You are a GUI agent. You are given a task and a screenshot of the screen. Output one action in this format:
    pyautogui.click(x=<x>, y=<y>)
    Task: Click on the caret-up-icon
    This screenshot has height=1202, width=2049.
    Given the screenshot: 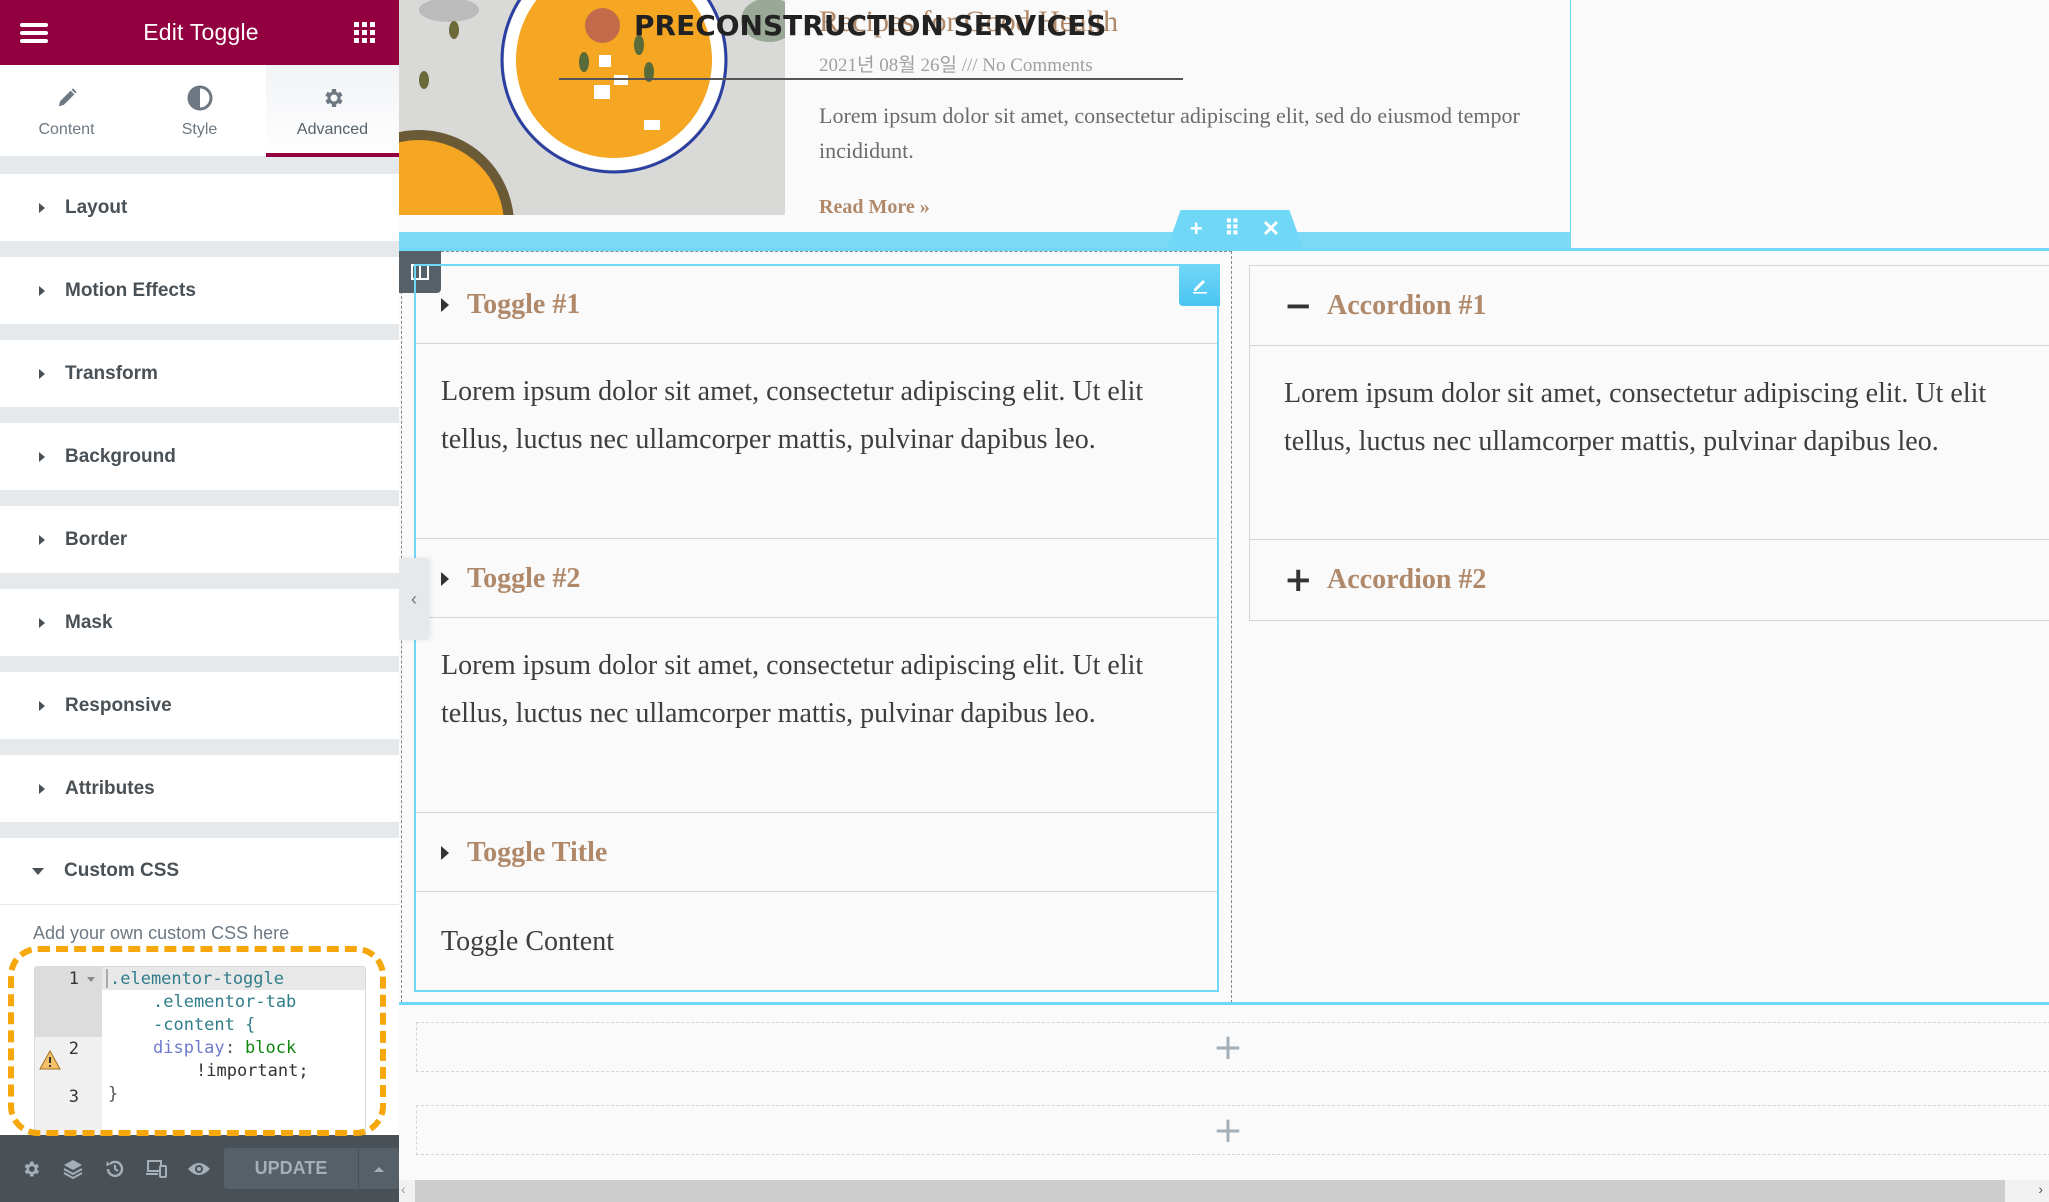 What is the action you would take?
    pyautogui.click(x=379, y=1169)
    